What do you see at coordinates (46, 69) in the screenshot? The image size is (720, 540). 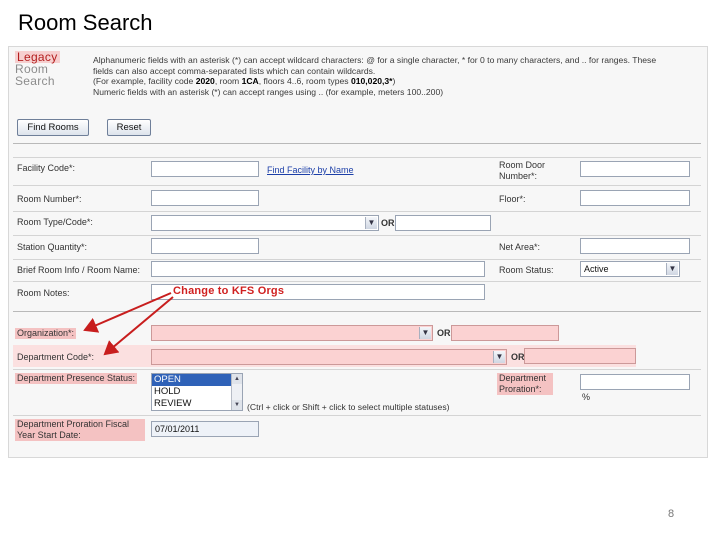 I see `legacy-room-search-logo: Legacy Room Search` at bounding box center [46, 69].